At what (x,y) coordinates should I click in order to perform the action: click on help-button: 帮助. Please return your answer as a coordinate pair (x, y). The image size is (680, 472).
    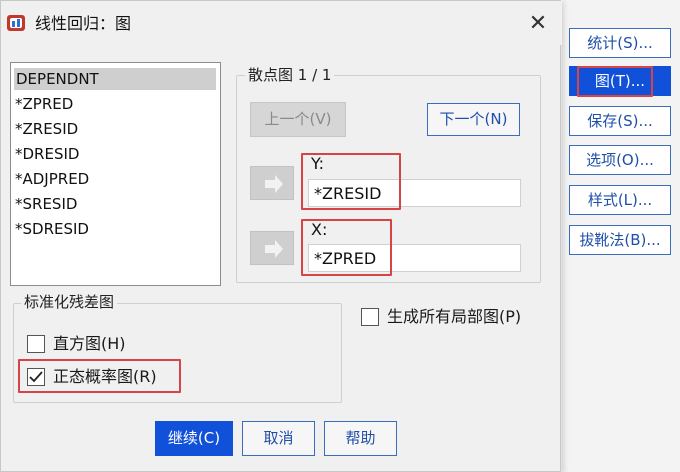
    Looking at the image, I should click on (360, 438).